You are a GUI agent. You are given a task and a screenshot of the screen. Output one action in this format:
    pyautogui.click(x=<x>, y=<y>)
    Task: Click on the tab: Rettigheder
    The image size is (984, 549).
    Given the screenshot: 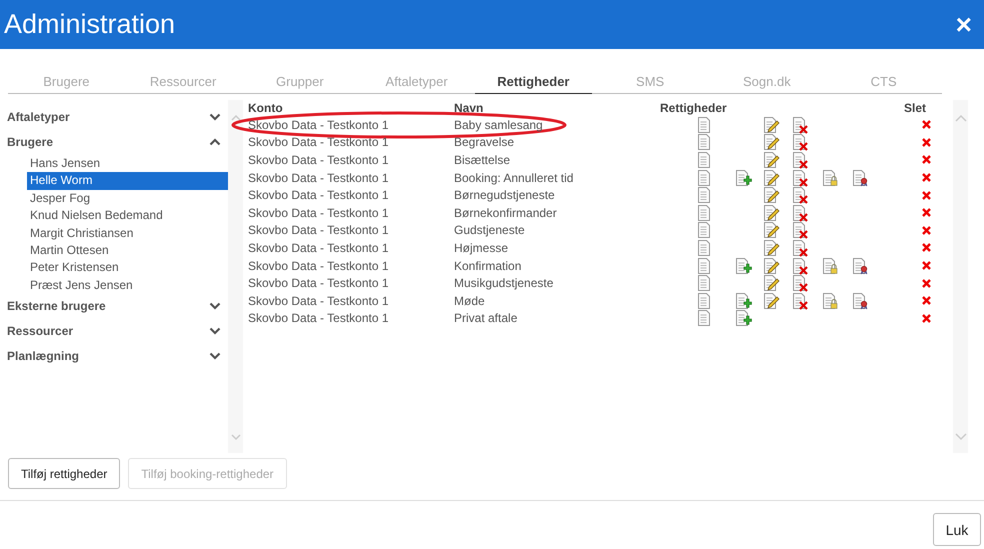 What is the action you would take?
    pyautogui.click(x=533, y=82)
    